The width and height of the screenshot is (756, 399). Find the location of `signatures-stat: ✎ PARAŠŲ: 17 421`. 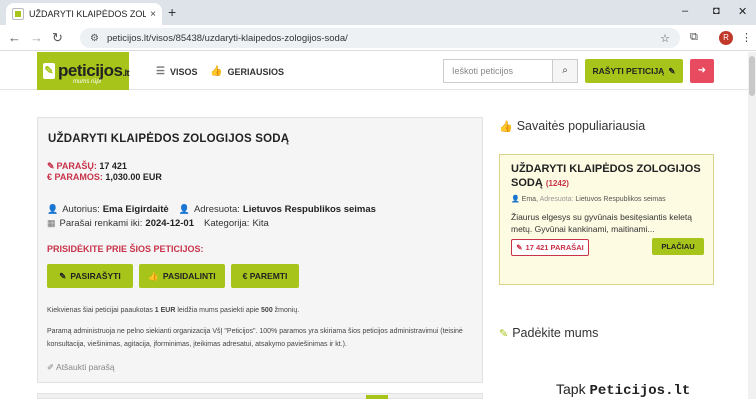

signatures-stat: ✎ PARAŠŲ: 17 421 is located at coordinates (87, 166).